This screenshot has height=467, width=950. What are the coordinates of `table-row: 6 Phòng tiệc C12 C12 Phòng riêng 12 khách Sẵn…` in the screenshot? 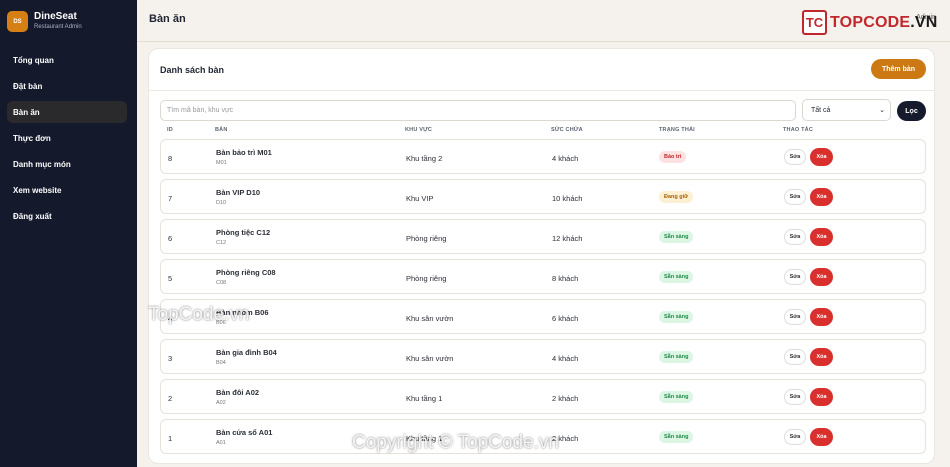 It's located at (543, 236).